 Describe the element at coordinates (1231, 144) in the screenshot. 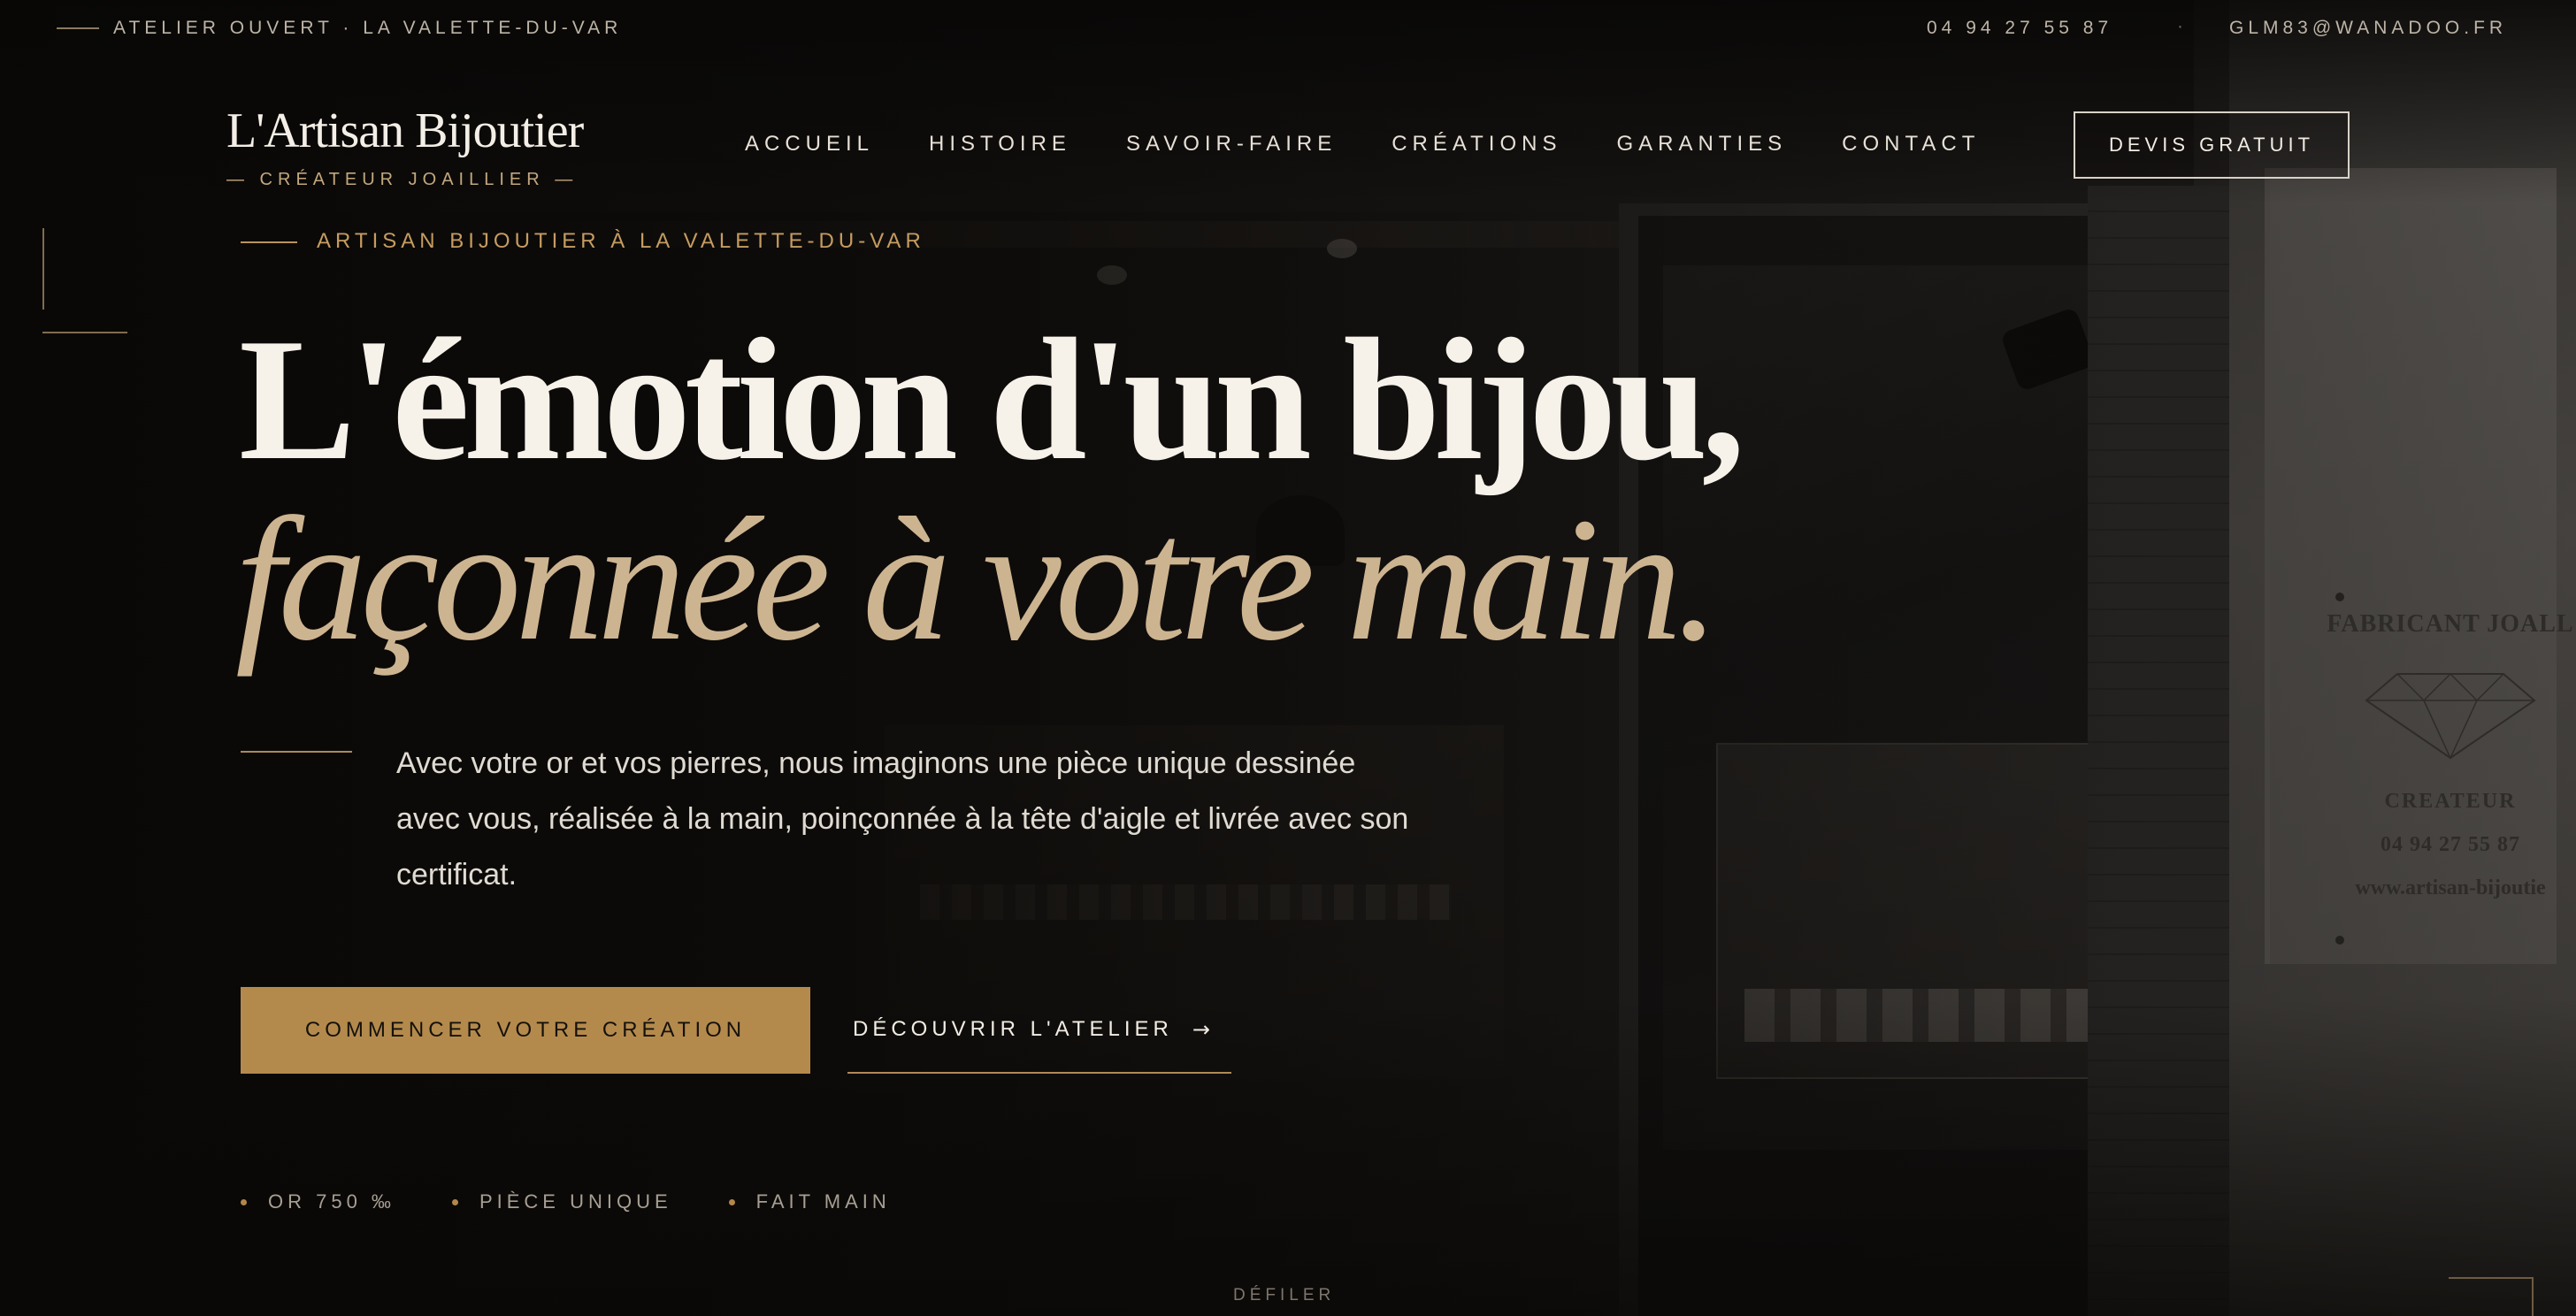

I see `nav-item-savoir-faire: SAVOIR-FAIRE` at that location.